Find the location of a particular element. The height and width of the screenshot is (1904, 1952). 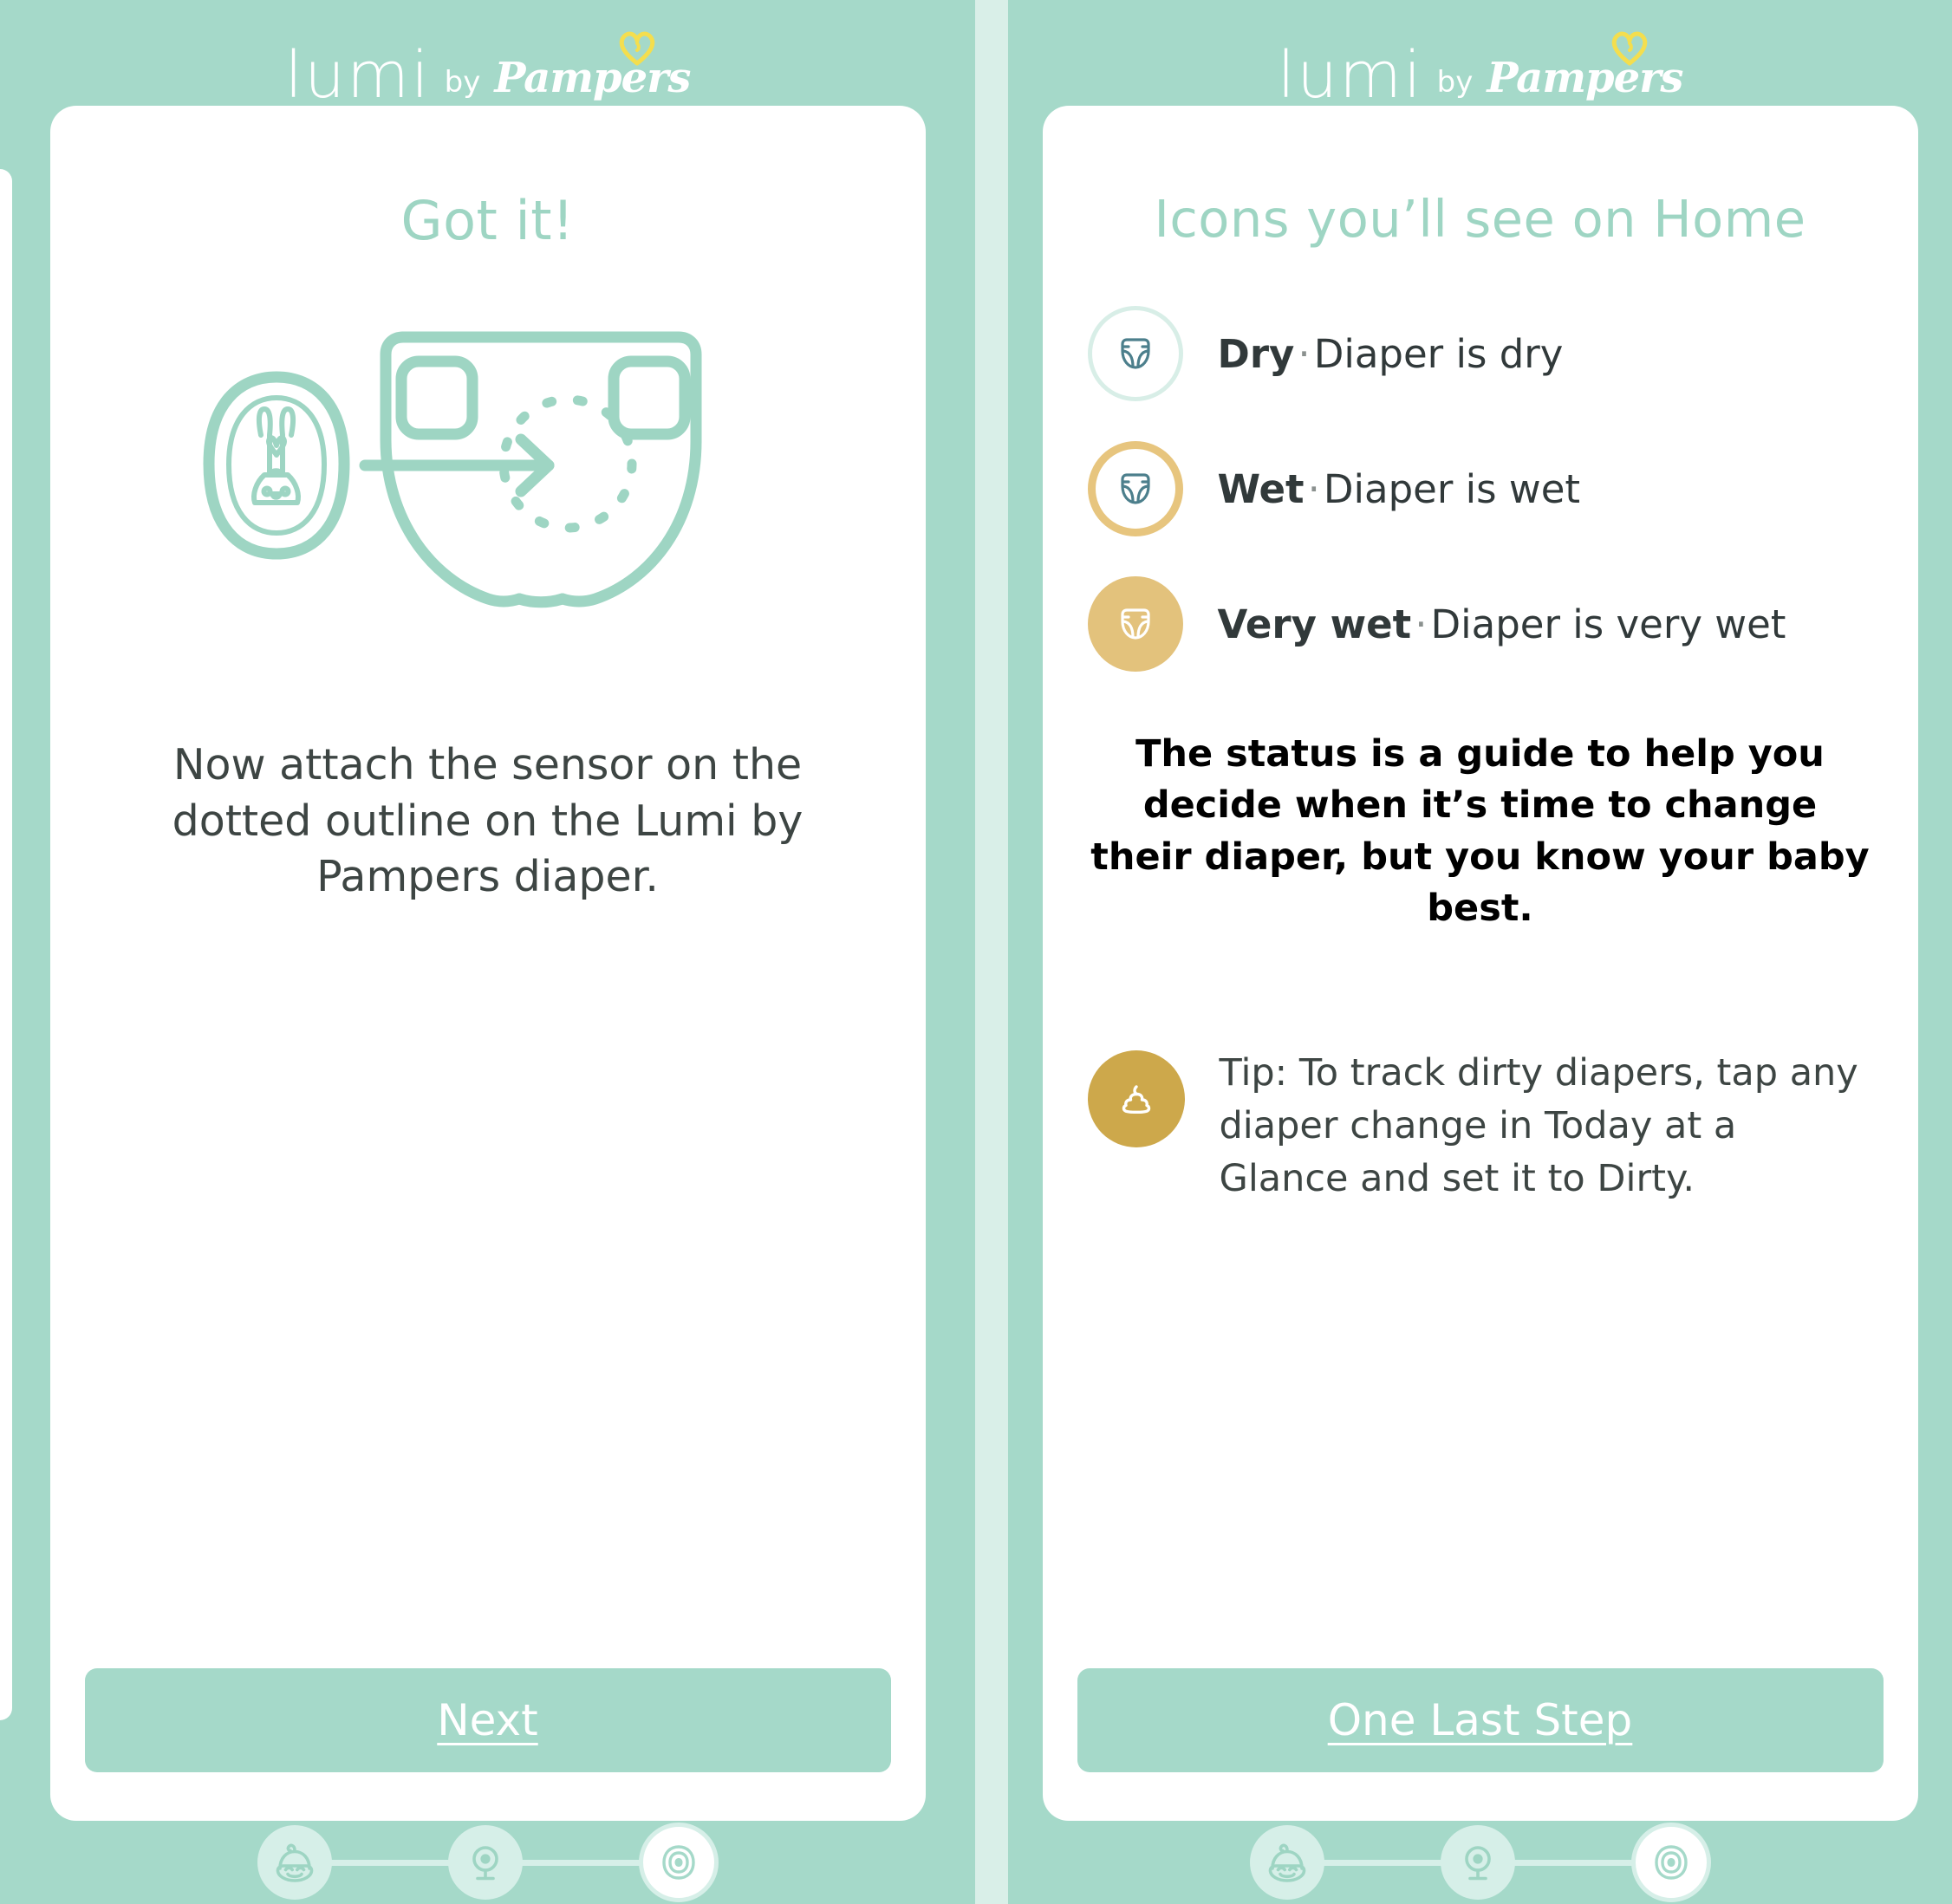

bunny-ear-right is located at coordinates (287, 422).